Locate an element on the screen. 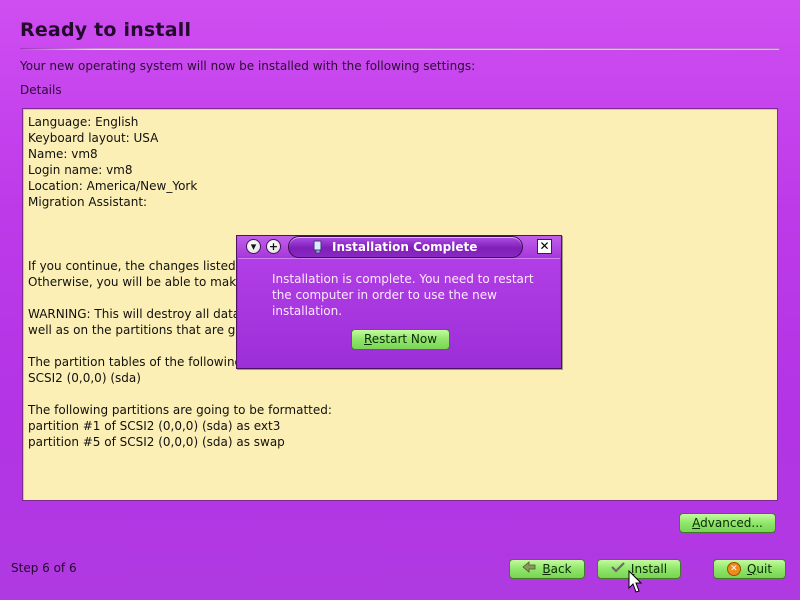  title-divider is located at coordinates (399, 49).